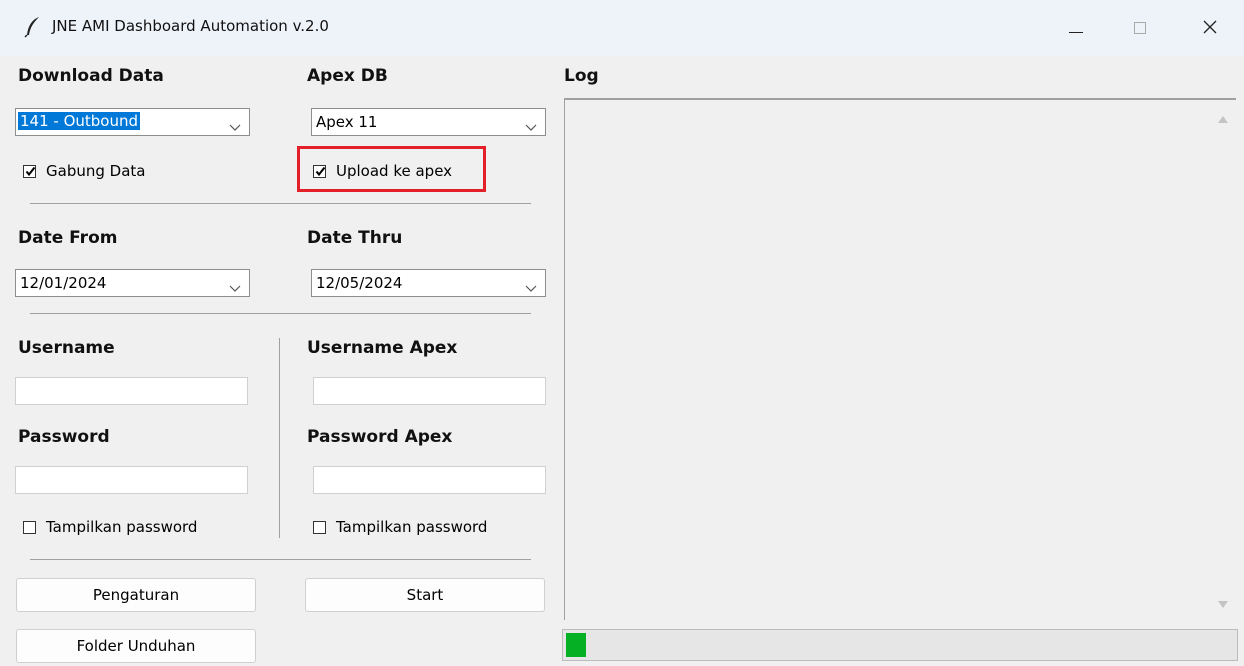 Image resolution: width=1244 pixels, height=666 pixels. I want to click on password-input, so click(131, 480).